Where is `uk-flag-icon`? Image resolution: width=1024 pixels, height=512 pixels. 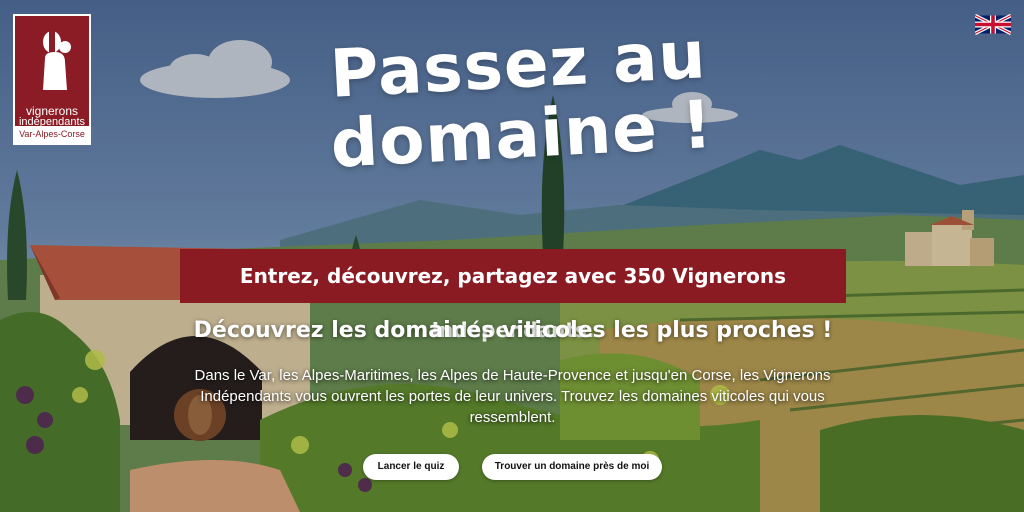
uk-flag-icon is located at coordinates (993, 24).